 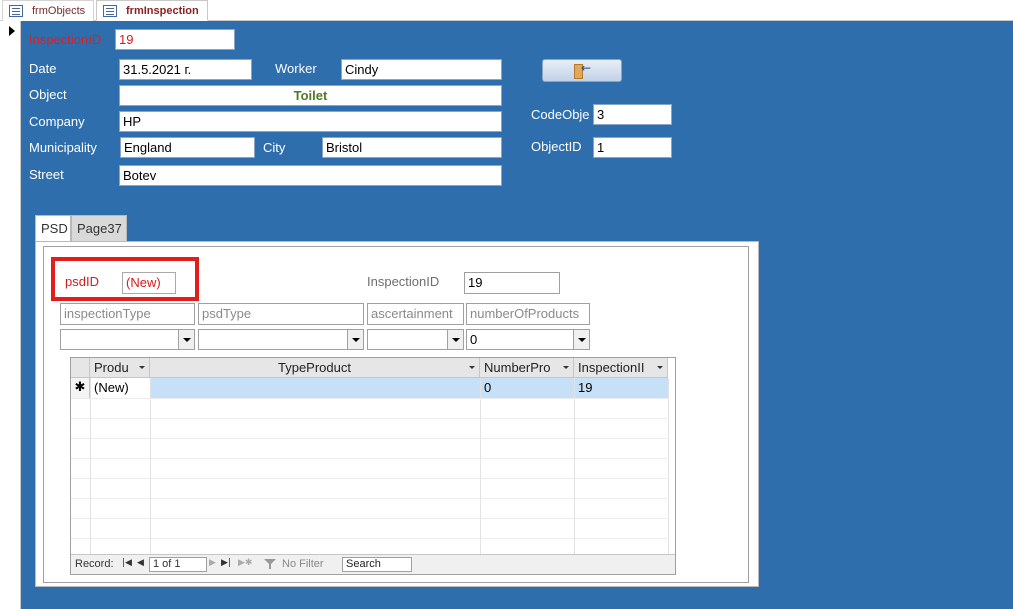 I want to click on sub-inspection-id-label: InspectionID, so click(x=403, y=281).